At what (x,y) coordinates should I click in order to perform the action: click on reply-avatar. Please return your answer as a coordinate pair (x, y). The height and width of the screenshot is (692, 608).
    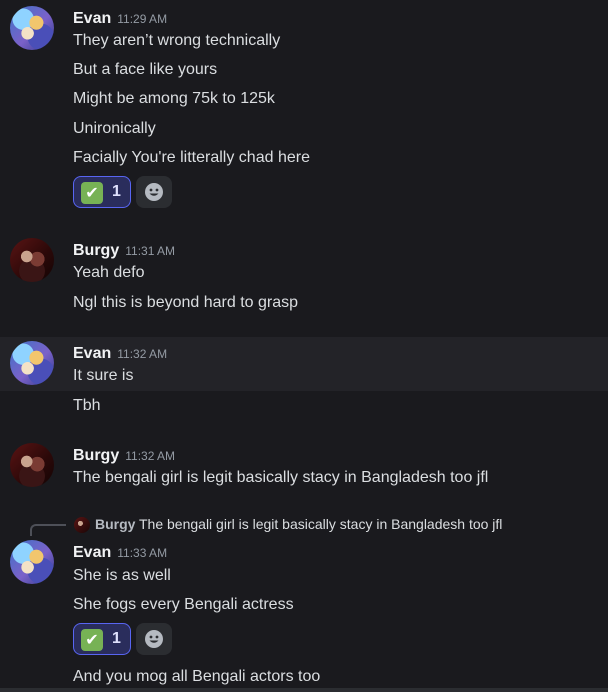
    Looking at the image, I should click on (82, 525).